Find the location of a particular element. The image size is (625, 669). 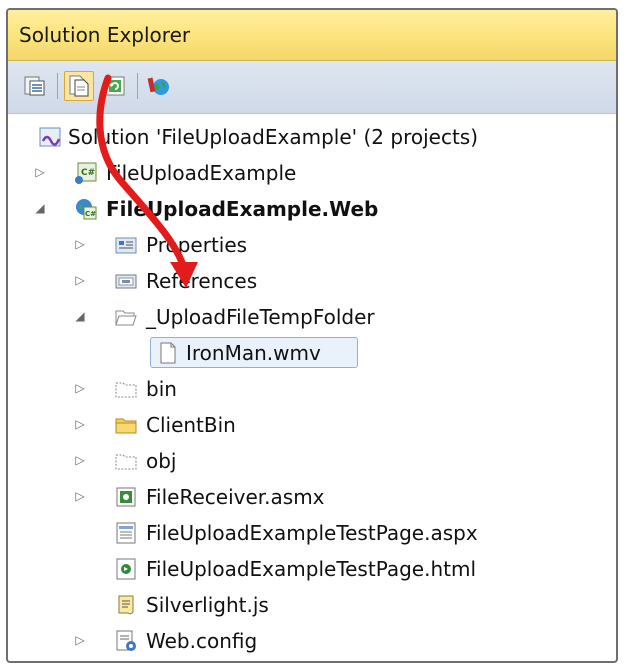

tree-item-testpage-aspx: FileUploadExampleTestPage.aspx is located at coordinates (312, 533).